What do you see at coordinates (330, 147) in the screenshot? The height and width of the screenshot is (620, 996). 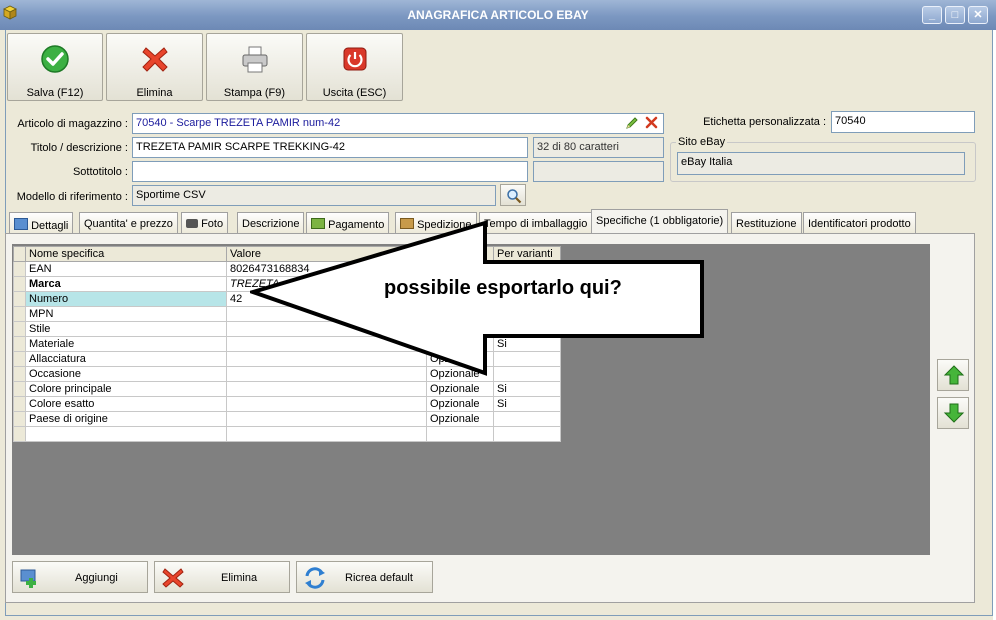 I see `titolo-field: TREZETA PAMIR SCARPE TREKKING-42` at bounding box center [330, 147].